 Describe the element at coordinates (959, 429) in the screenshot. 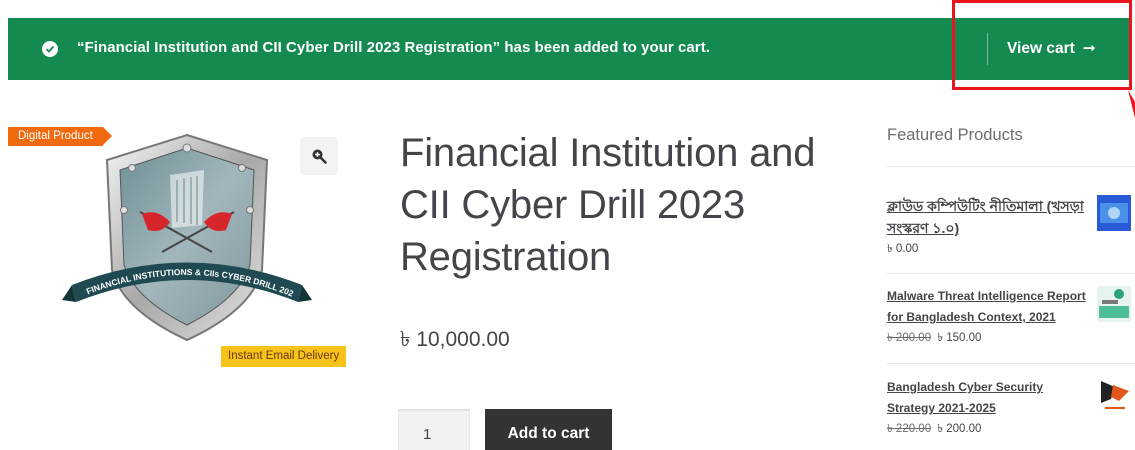

I see `current-price: ৳ 200.00` at that location.